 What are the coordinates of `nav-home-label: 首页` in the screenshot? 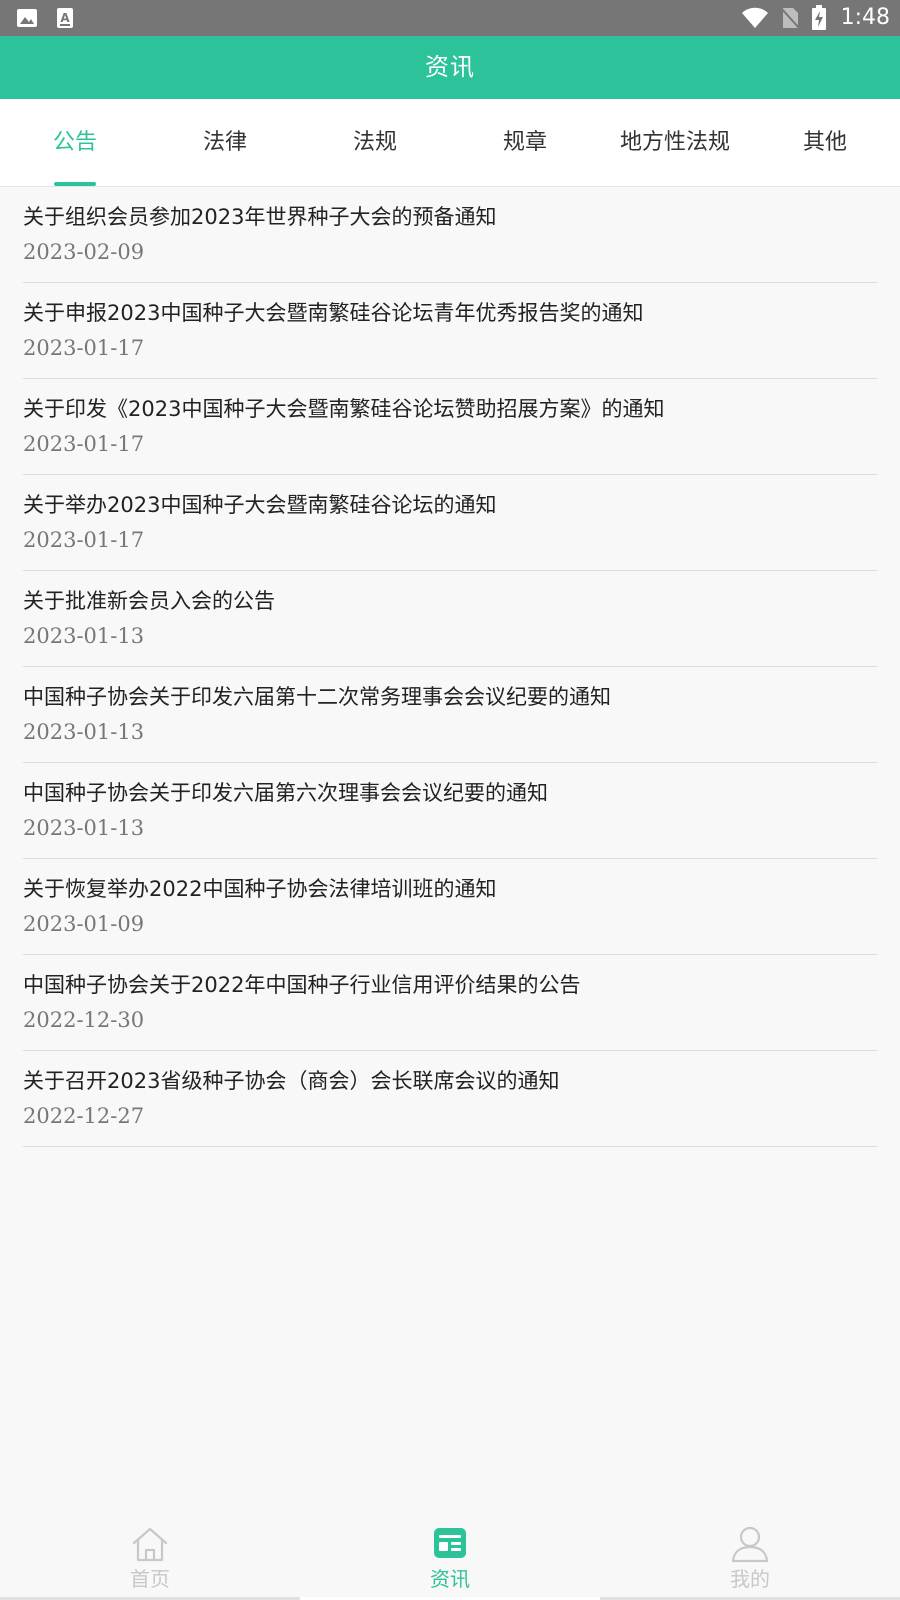 It's located at (150, 1579).